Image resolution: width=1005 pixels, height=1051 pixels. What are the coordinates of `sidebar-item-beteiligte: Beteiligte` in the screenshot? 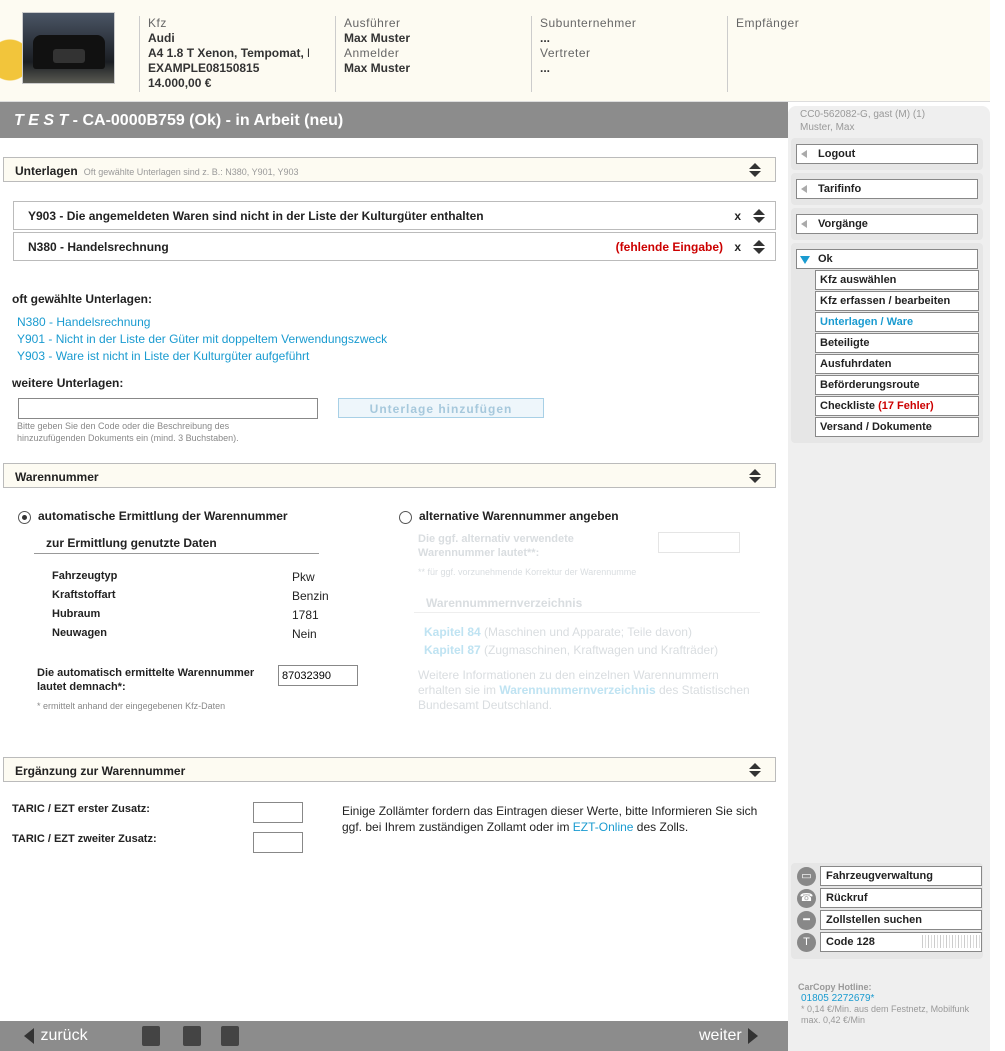 It's located at (897, 343).